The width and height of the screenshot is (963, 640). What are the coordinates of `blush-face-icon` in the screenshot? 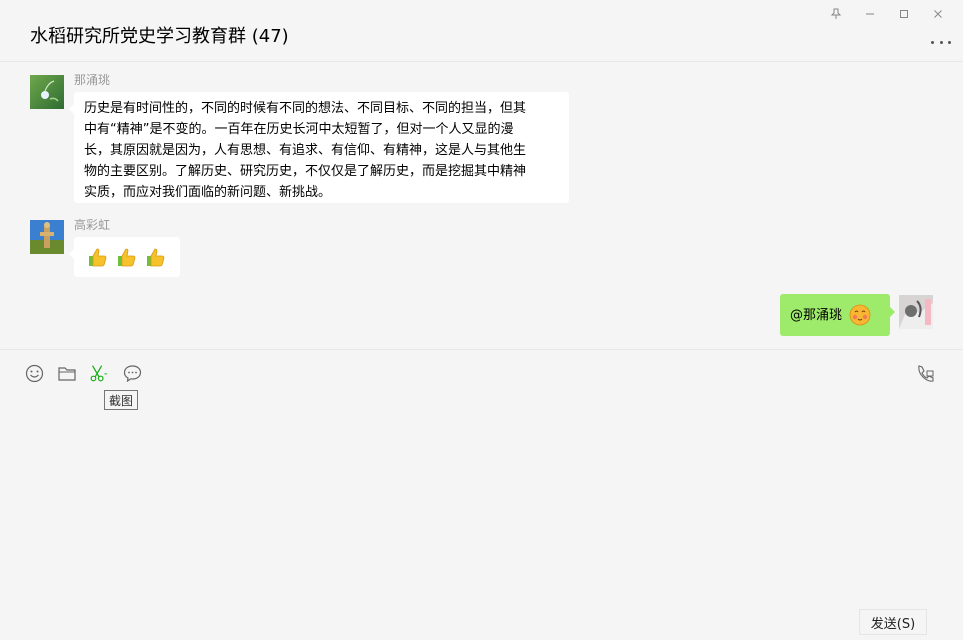 It's located at (860, 315).